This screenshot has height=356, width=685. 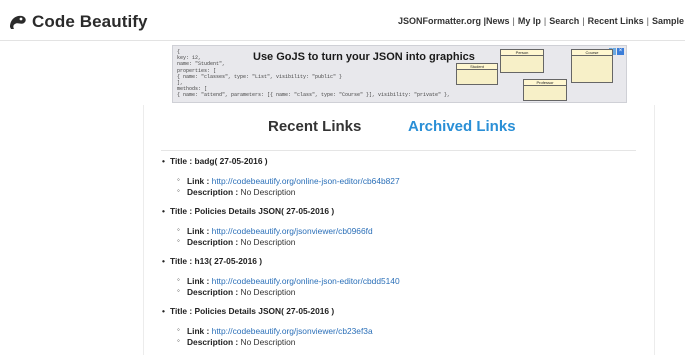 What do you see at coordinates (545, 90) in the screenshot?
I see `uml-box-professor: Professor` at bounding box center [545, 90].